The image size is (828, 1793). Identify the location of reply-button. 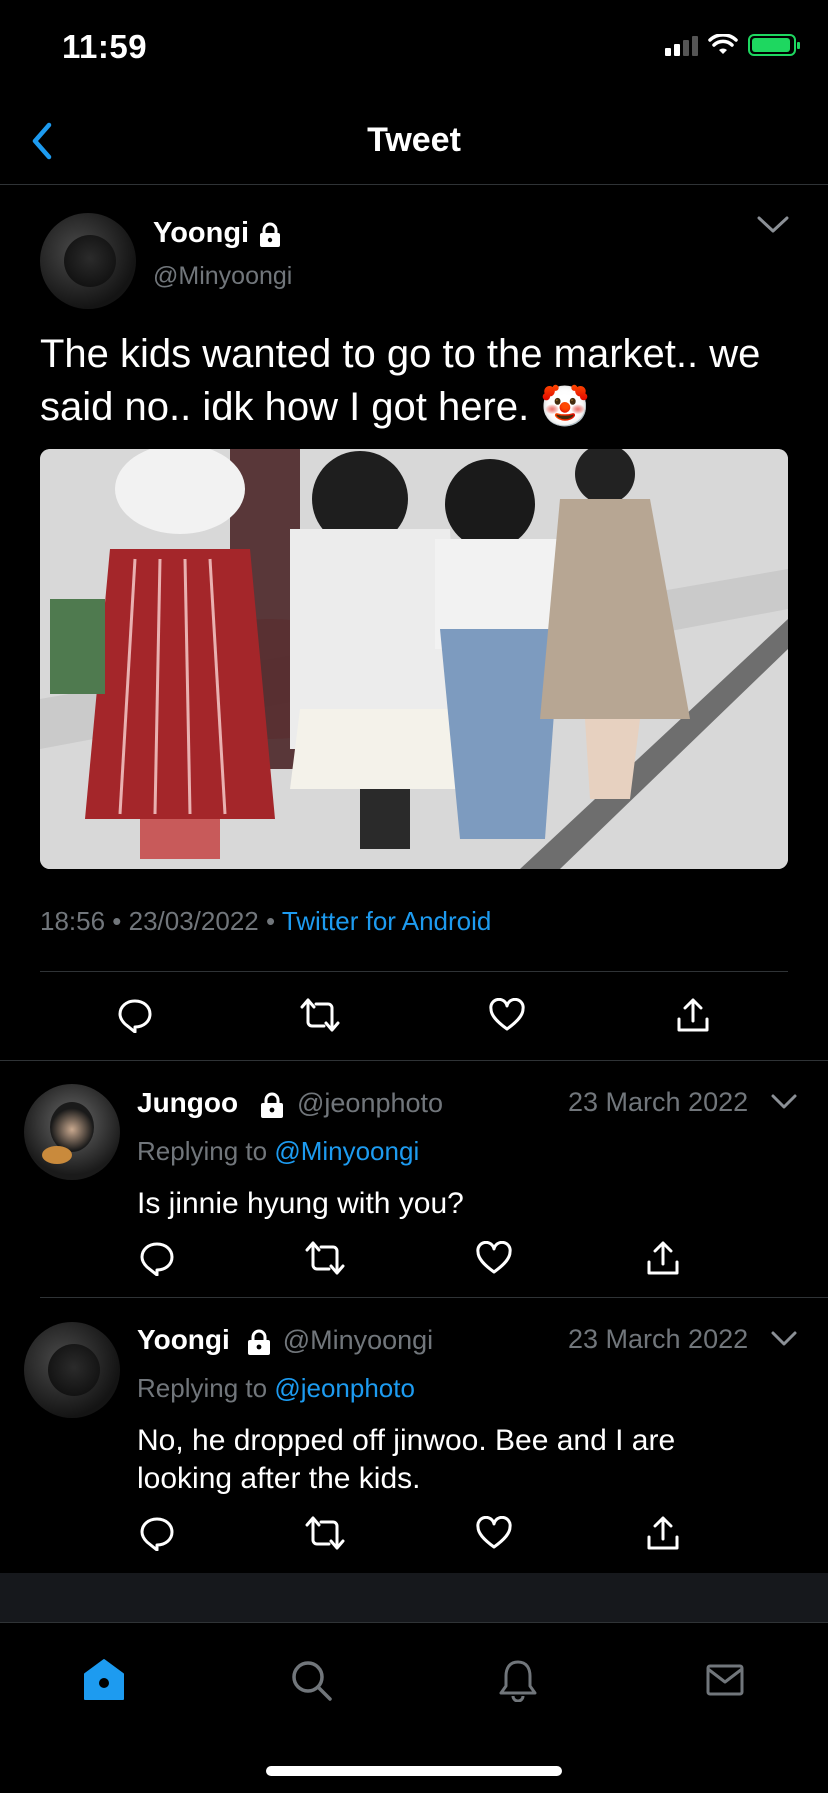
(135, 1015).